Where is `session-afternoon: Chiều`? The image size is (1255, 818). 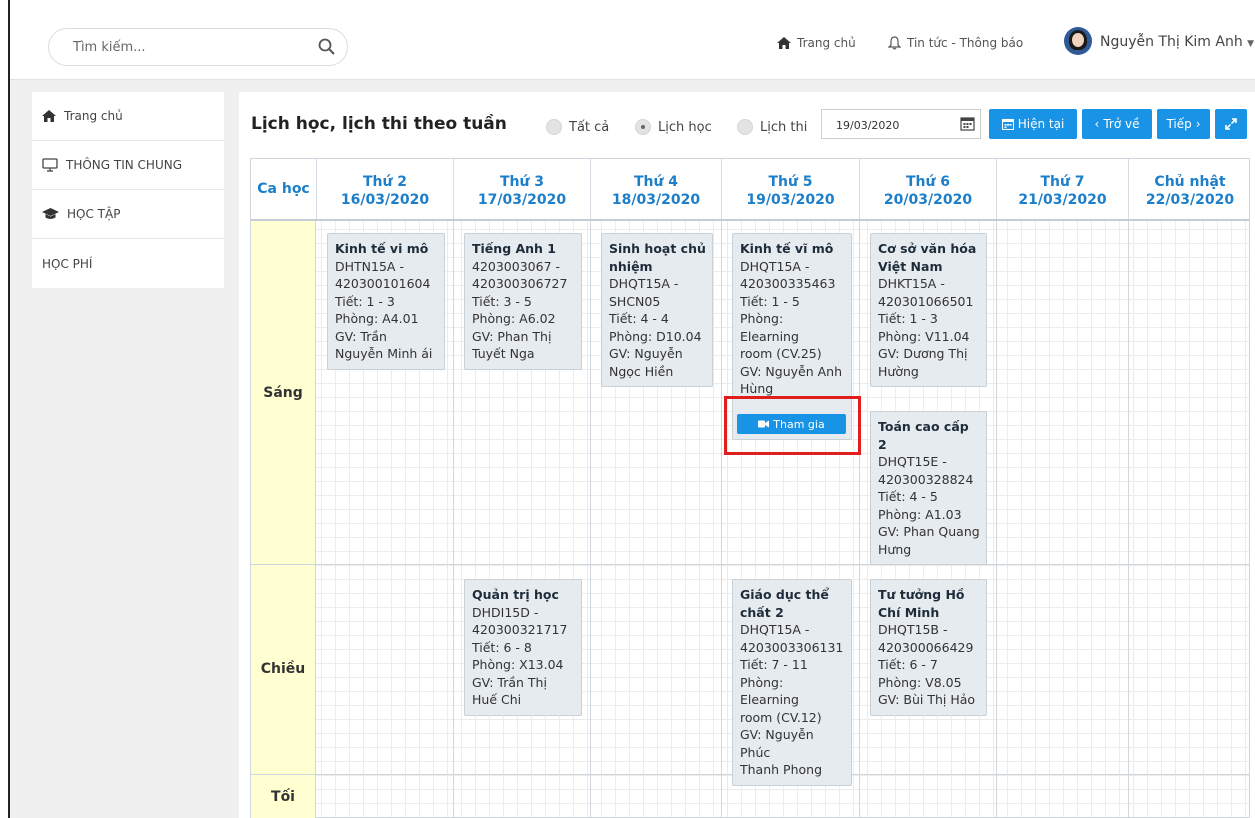 session-afternoon: Chiều is located at coordinates (283, 669).